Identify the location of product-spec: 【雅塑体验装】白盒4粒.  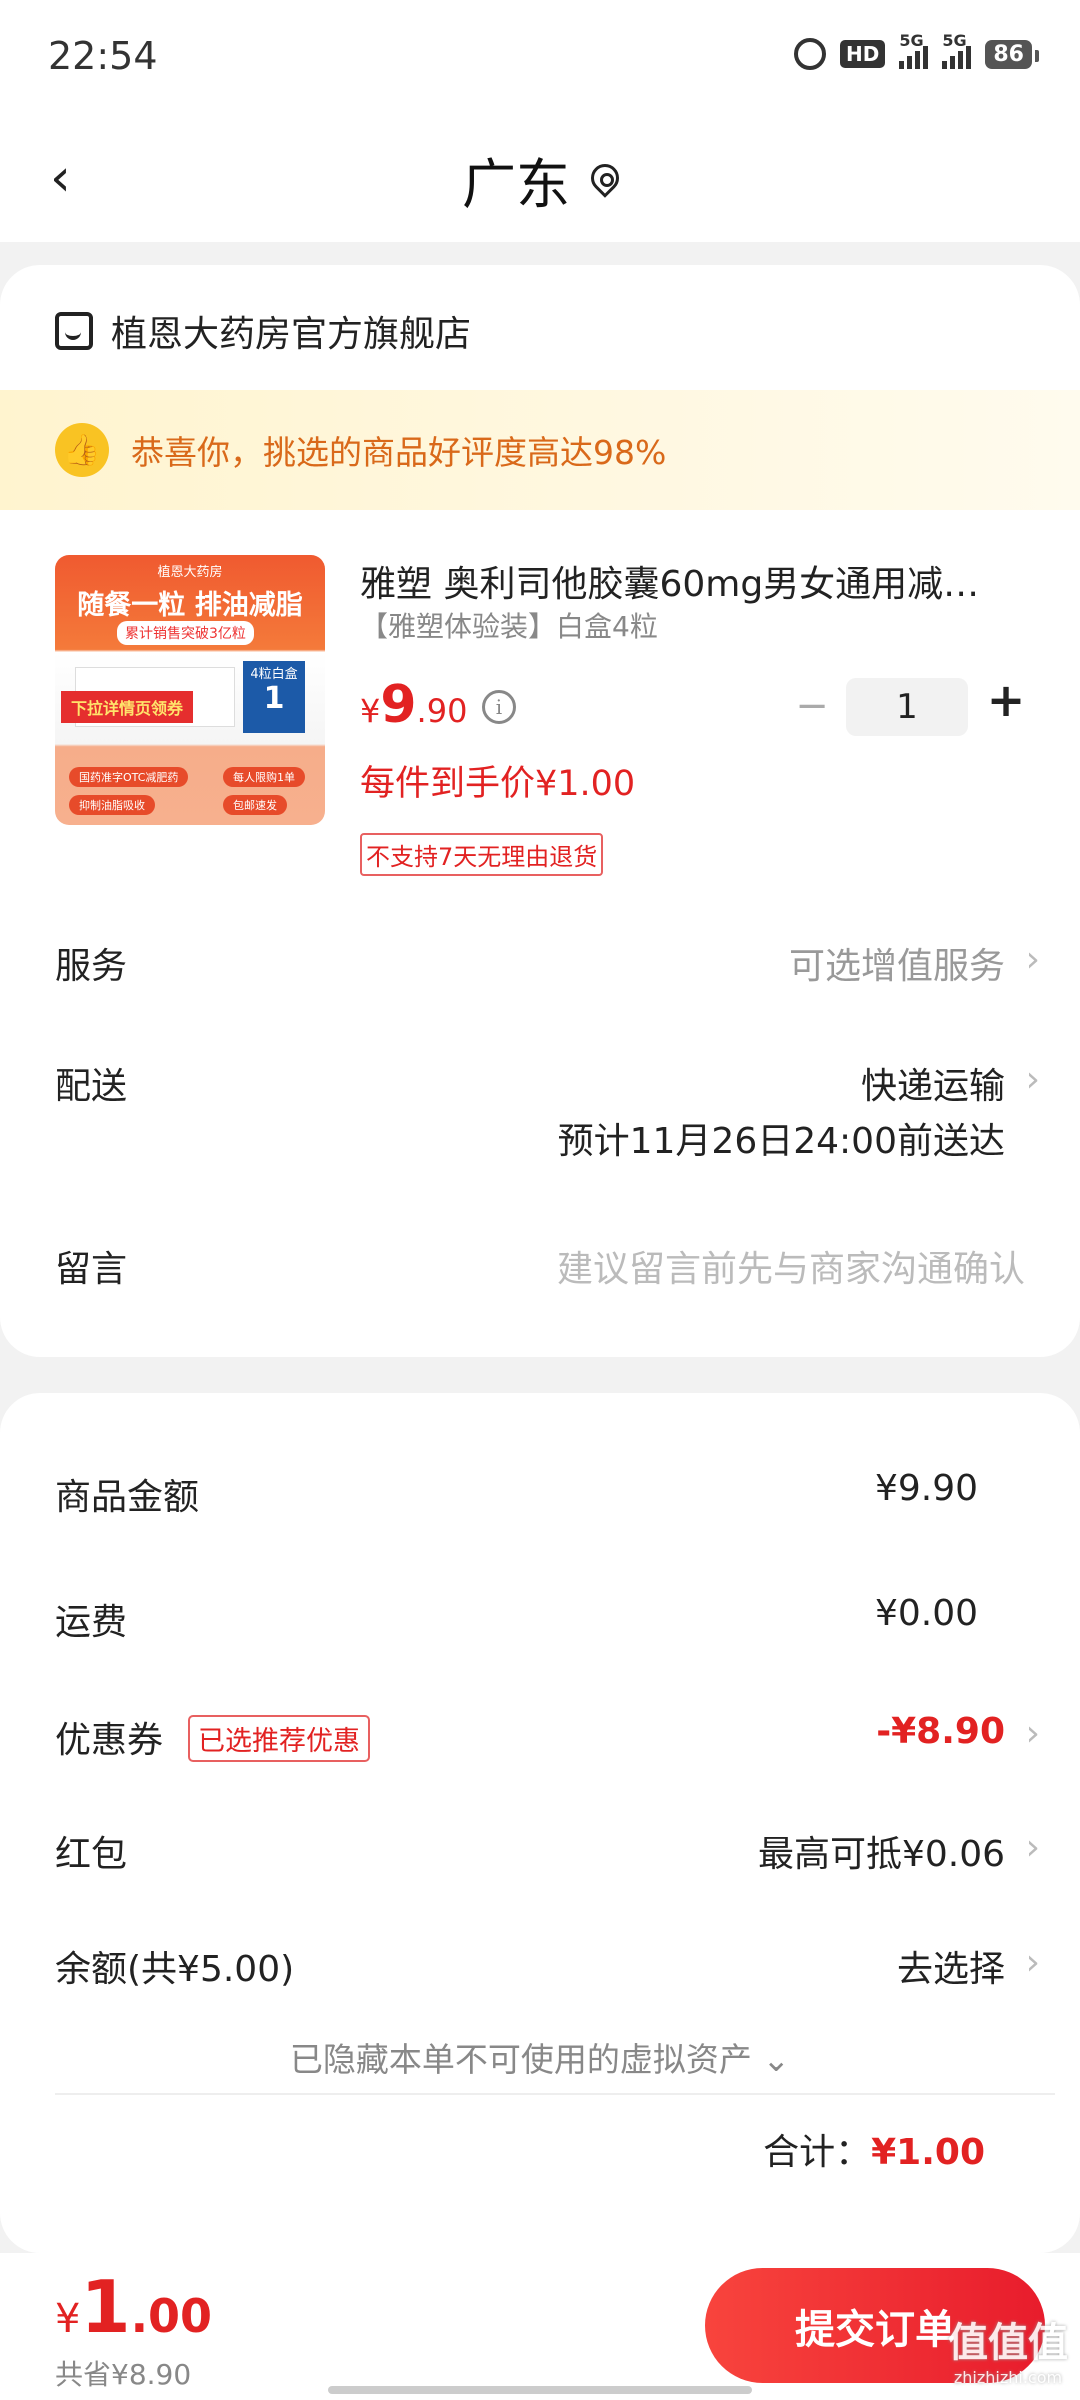
(509, 625).